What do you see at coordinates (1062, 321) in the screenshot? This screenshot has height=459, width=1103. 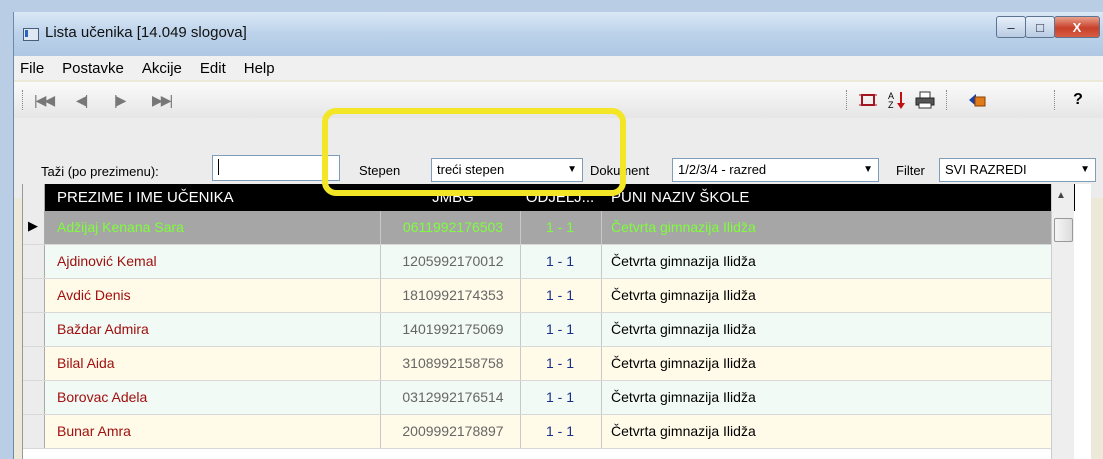 I see `vertical-scrollbar: ▲` at bounding box center [1062, 321].